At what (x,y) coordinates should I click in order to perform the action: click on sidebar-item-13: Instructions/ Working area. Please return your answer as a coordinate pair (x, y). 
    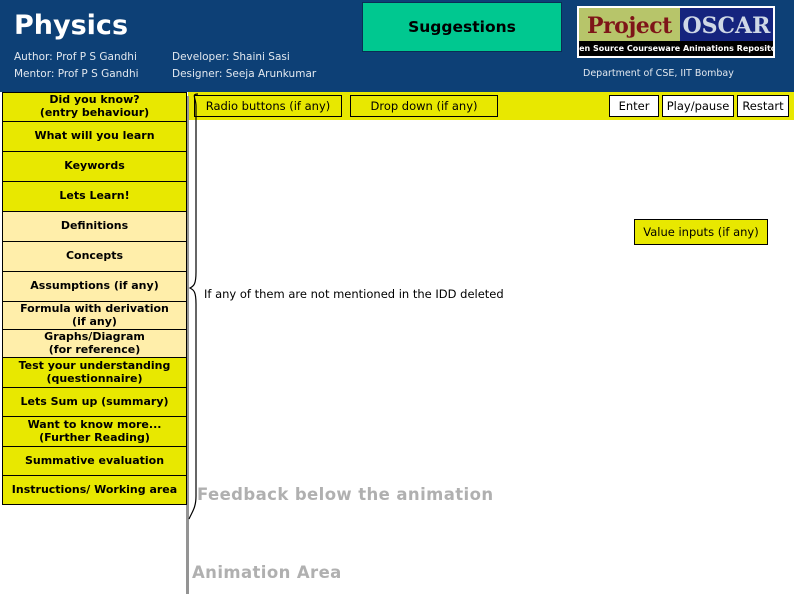
    Looking at the image, I should click on (94, 490).